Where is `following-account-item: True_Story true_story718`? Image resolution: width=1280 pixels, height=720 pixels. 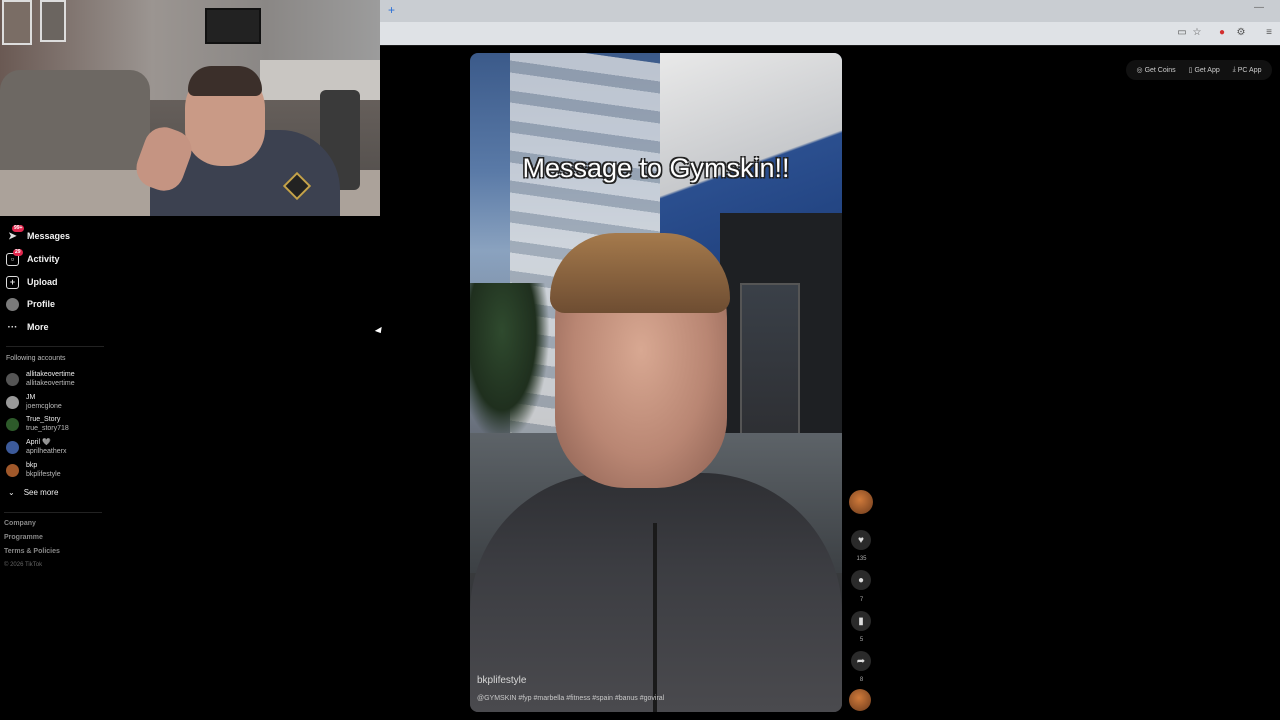 following-account-item: True_Story true_story718 is located at coordinates (37, 424).